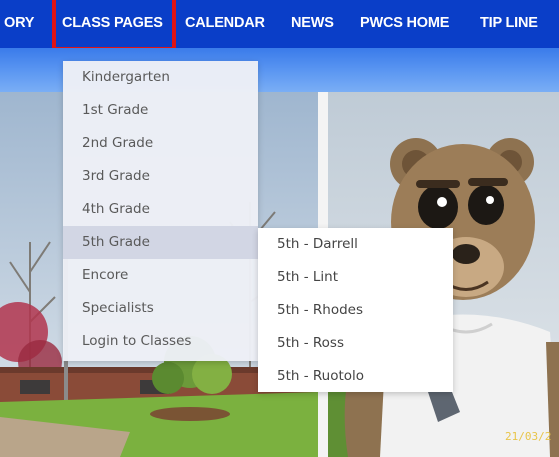 The width and height of the screenshot is (559, 457). What do you see at coordinates (355, 343) in the screenshot?
I see `submenu-item-ross: 5th - Ross` at bounding box center [355, 343].